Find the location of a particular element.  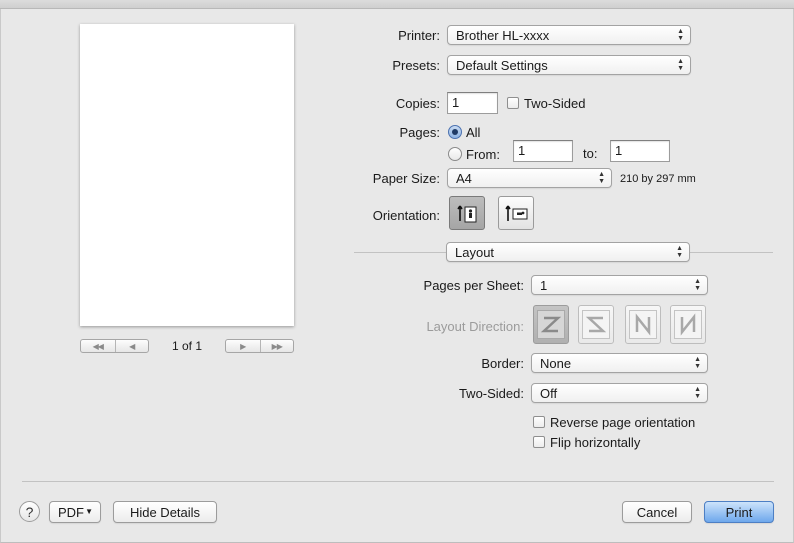

pages-per-sheet-value: 1 is located at coordinates (544, 285).